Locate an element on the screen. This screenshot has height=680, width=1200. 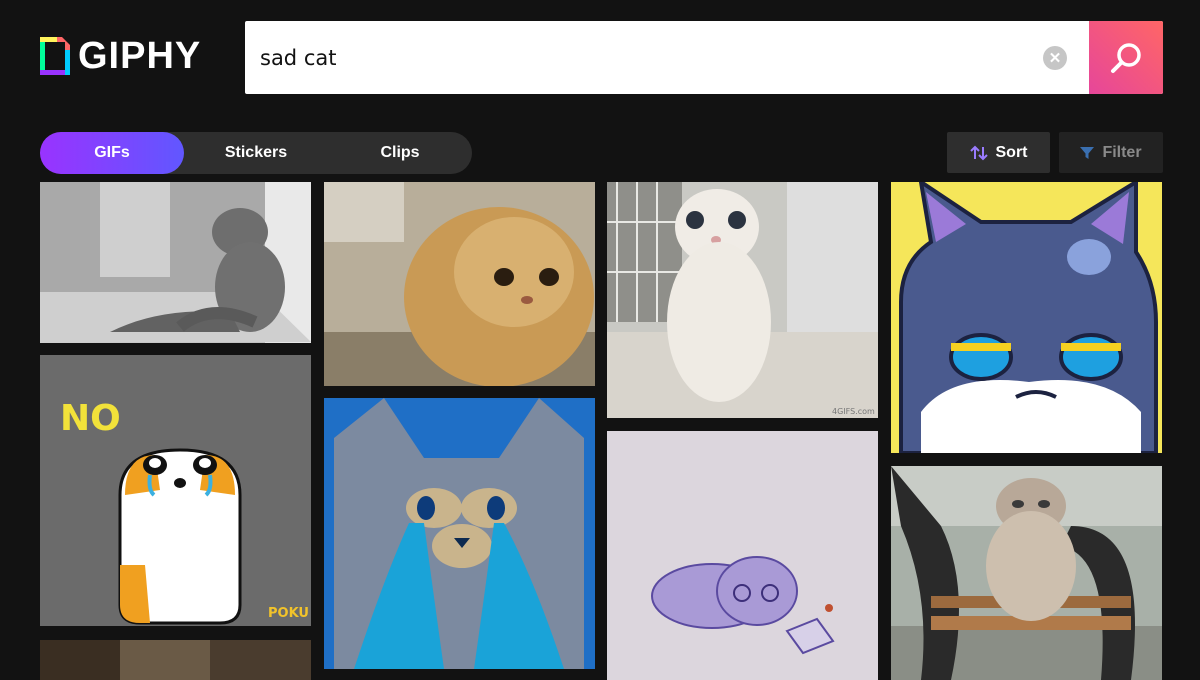
clear-search-button: ✕ is located at coordinates (1055, 57).